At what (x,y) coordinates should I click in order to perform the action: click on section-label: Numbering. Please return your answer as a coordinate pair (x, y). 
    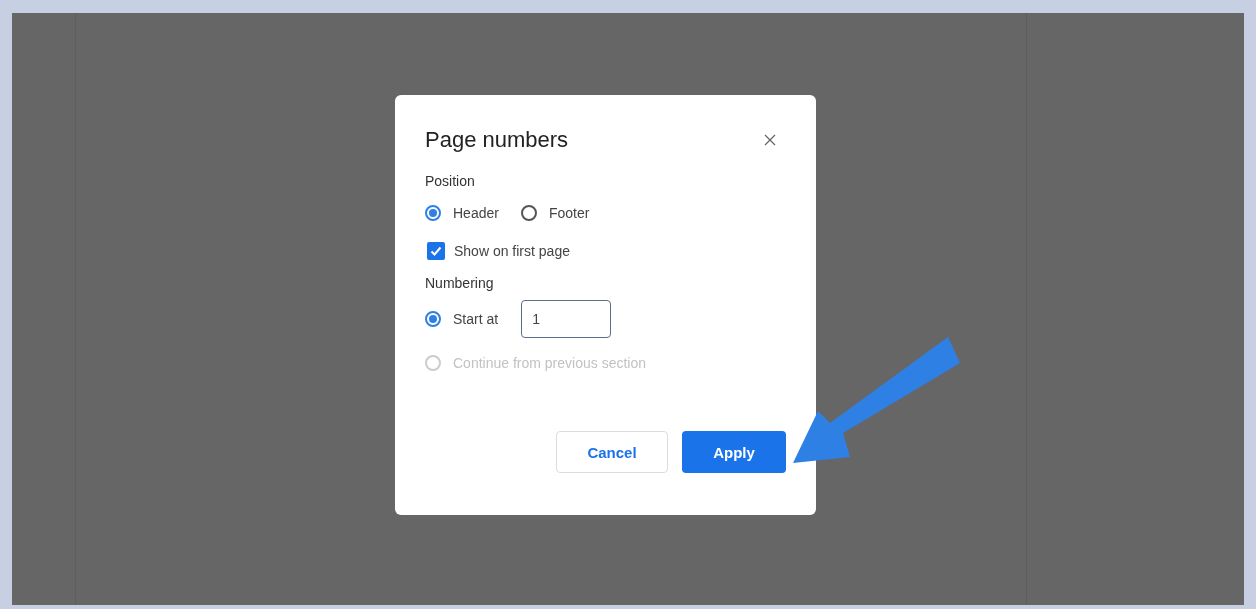
    Looking at the image, I should click on (460, 284).